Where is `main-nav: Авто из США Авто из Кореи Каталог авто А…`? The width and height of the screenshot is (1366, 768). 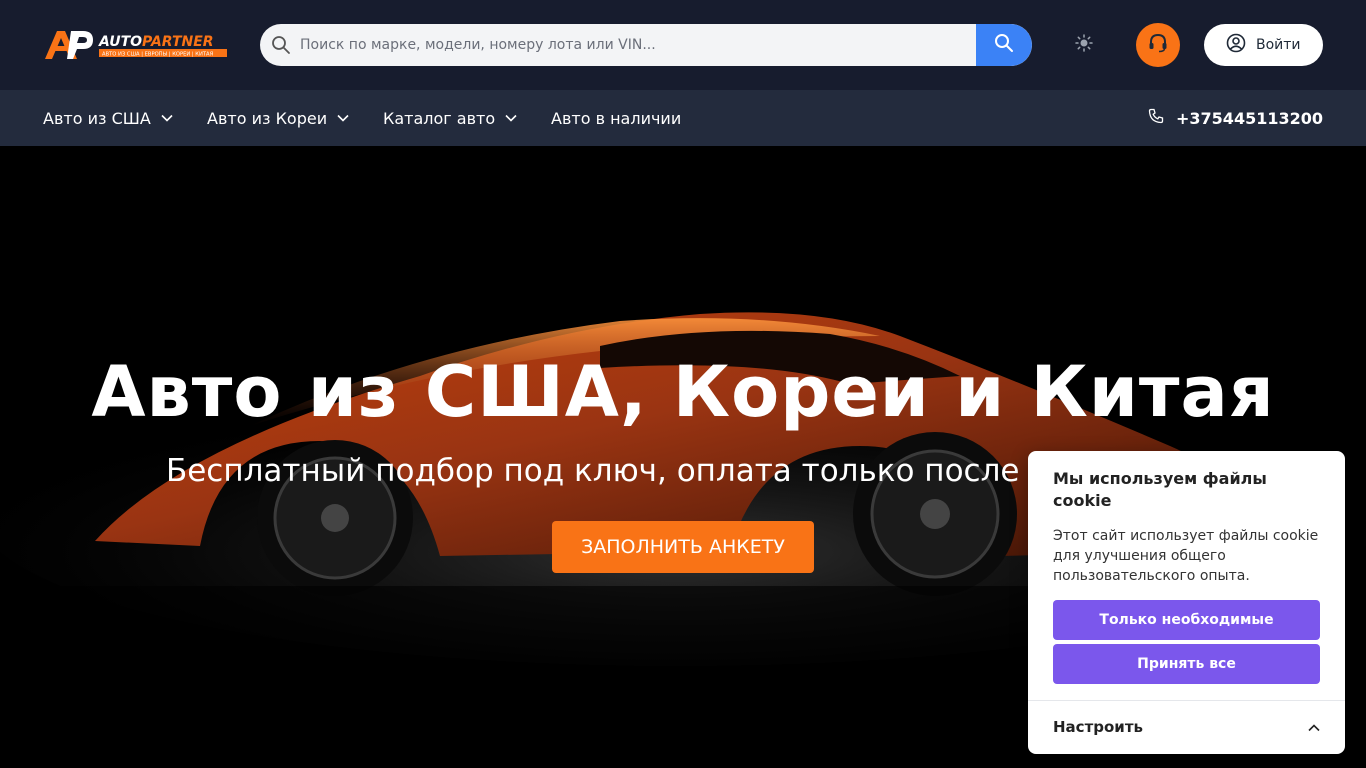 main-nav: Авто из США Авто из Кореи Каталог авто А… is located at coordinates (683, 118).